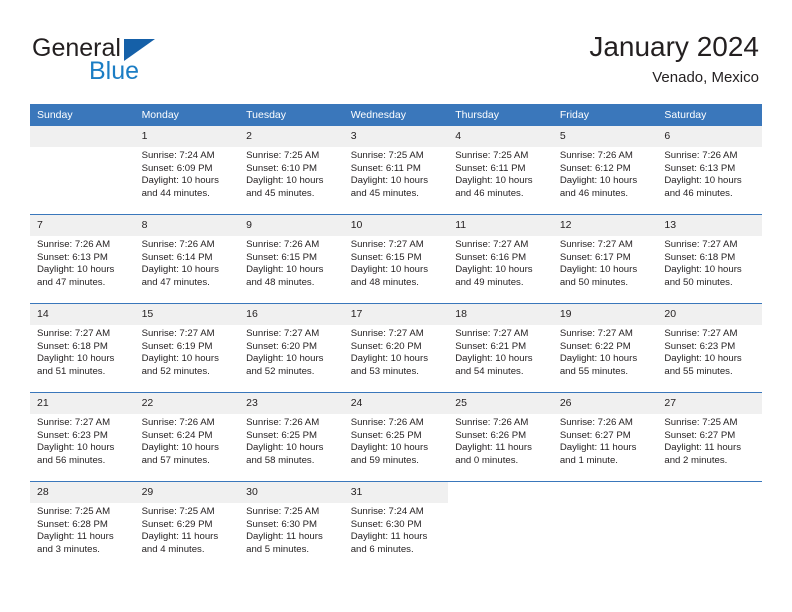 The height and width of the screenshot is (612, 792). What do you see at coordinates (598, 448) in the screenshot?
I see `daylight-text: Daylight: 11 hours` at bounding box center [598, 448].